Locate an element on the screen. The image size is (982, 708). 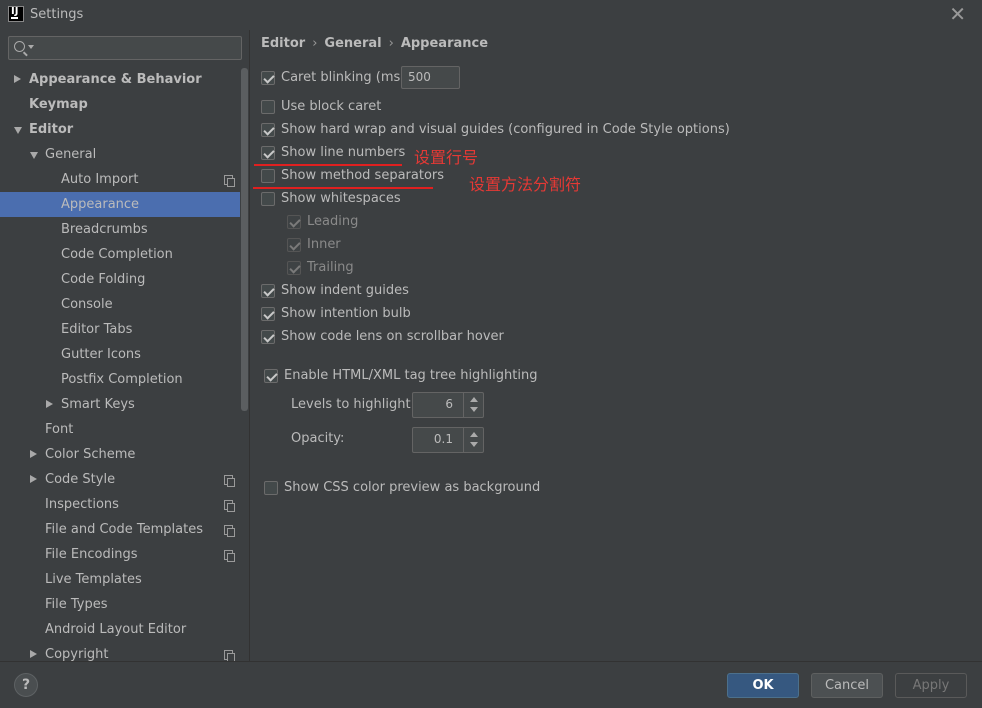
checkbox-label: Show code lens on scrollbar hover is located at coordinates (392, 336).